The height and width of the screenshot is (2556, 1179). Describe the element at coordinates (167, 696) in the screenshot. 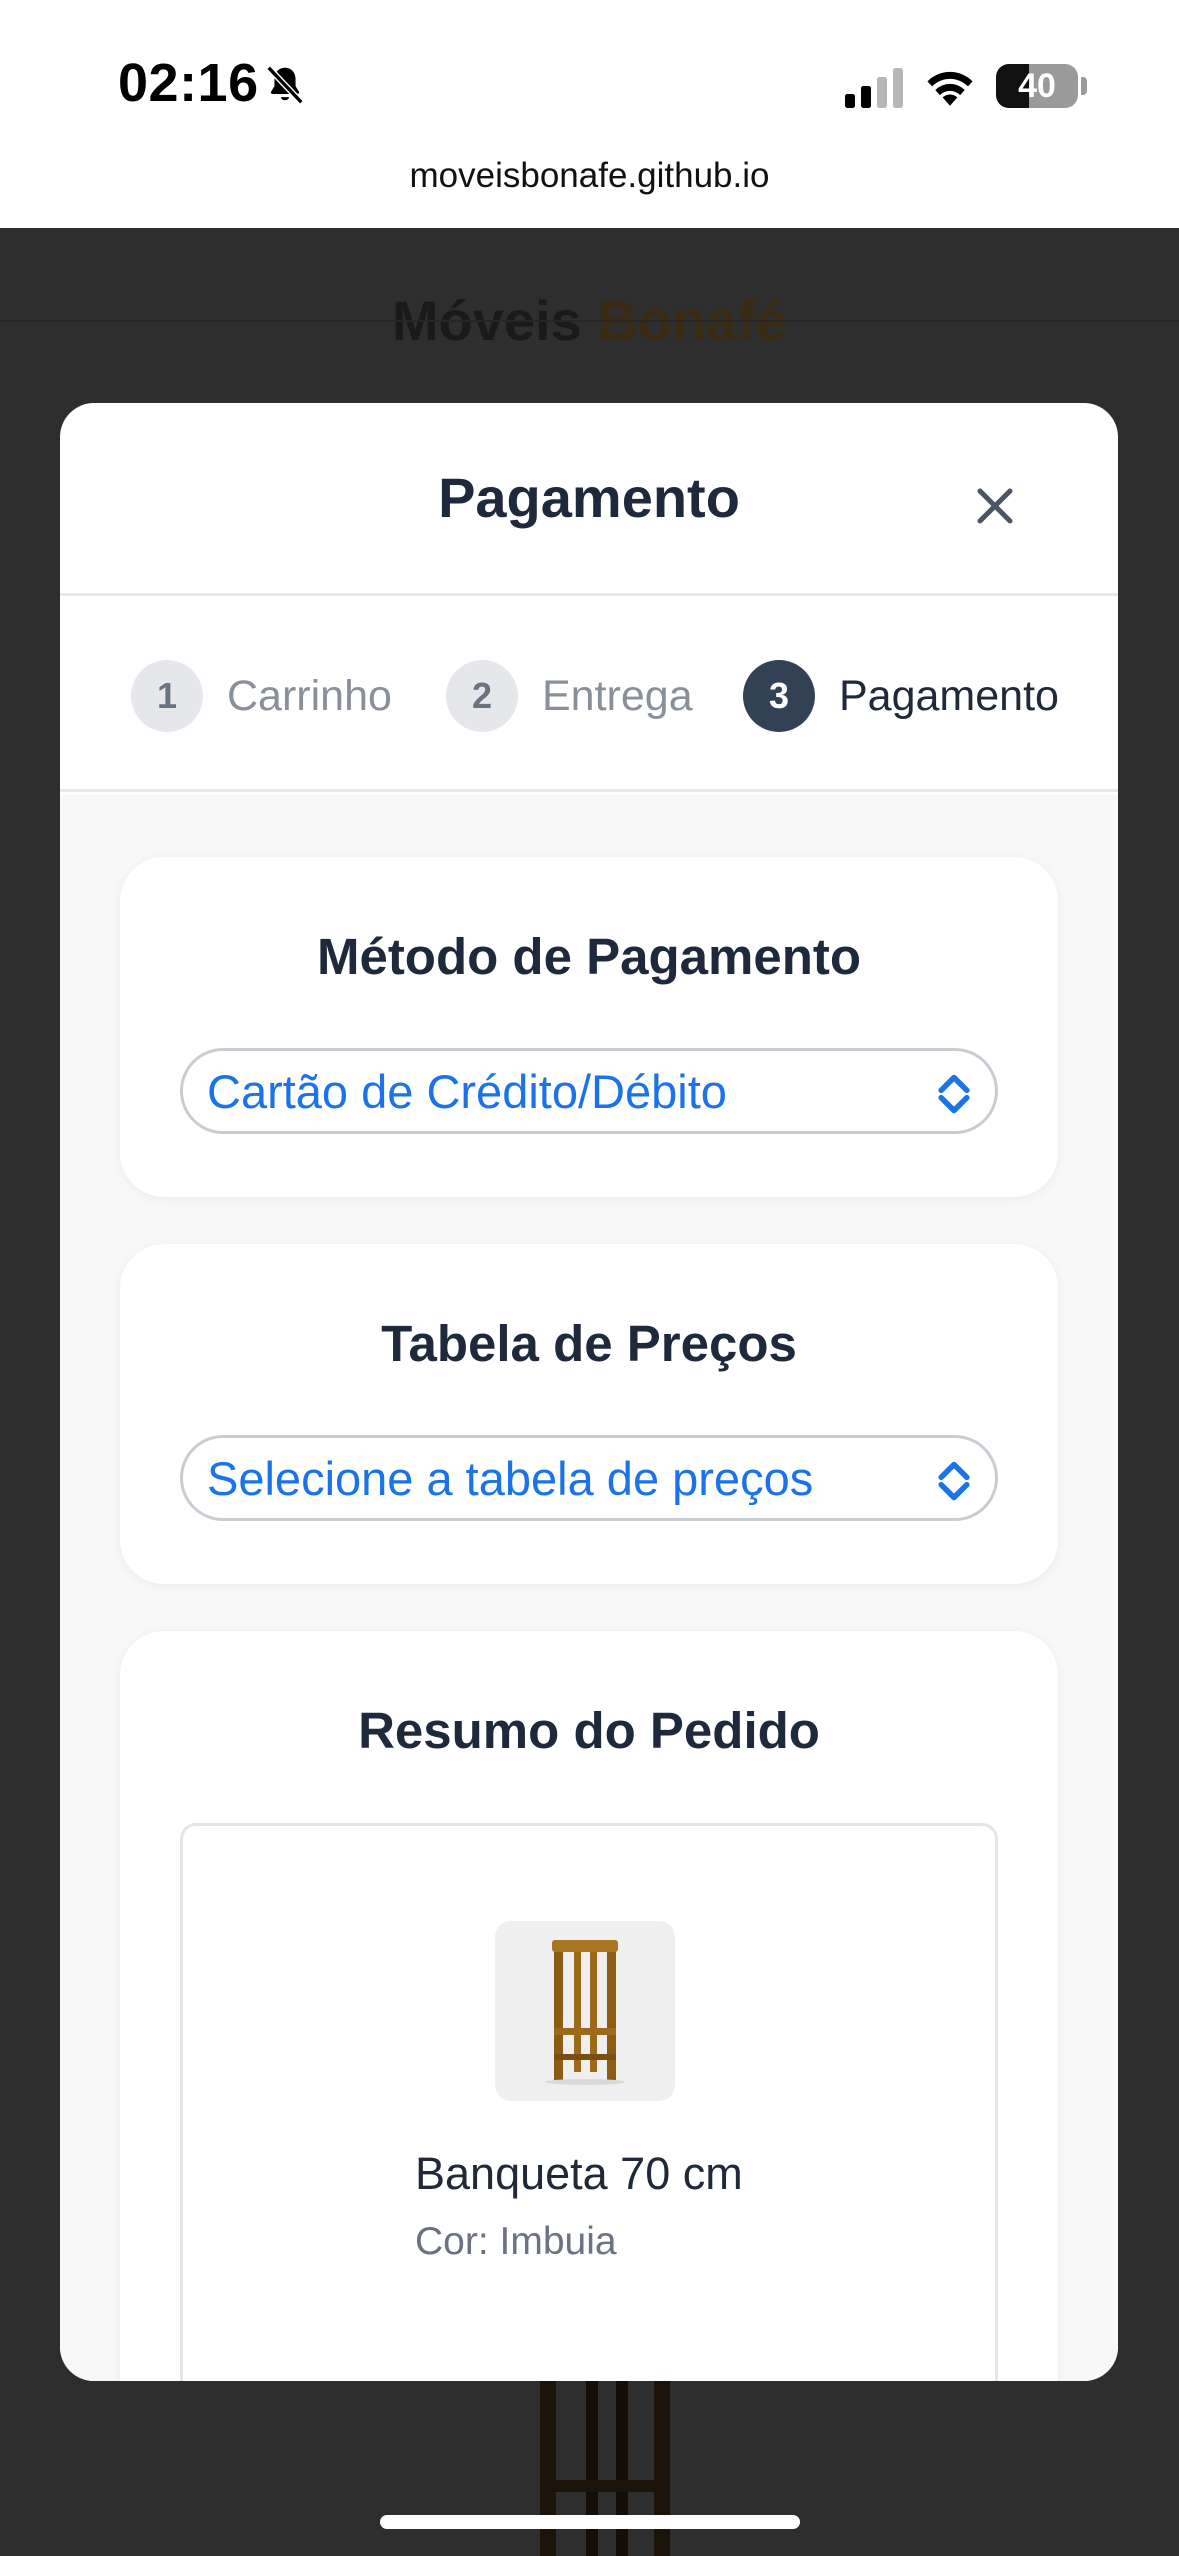

I see `step-number: 1` at that location.